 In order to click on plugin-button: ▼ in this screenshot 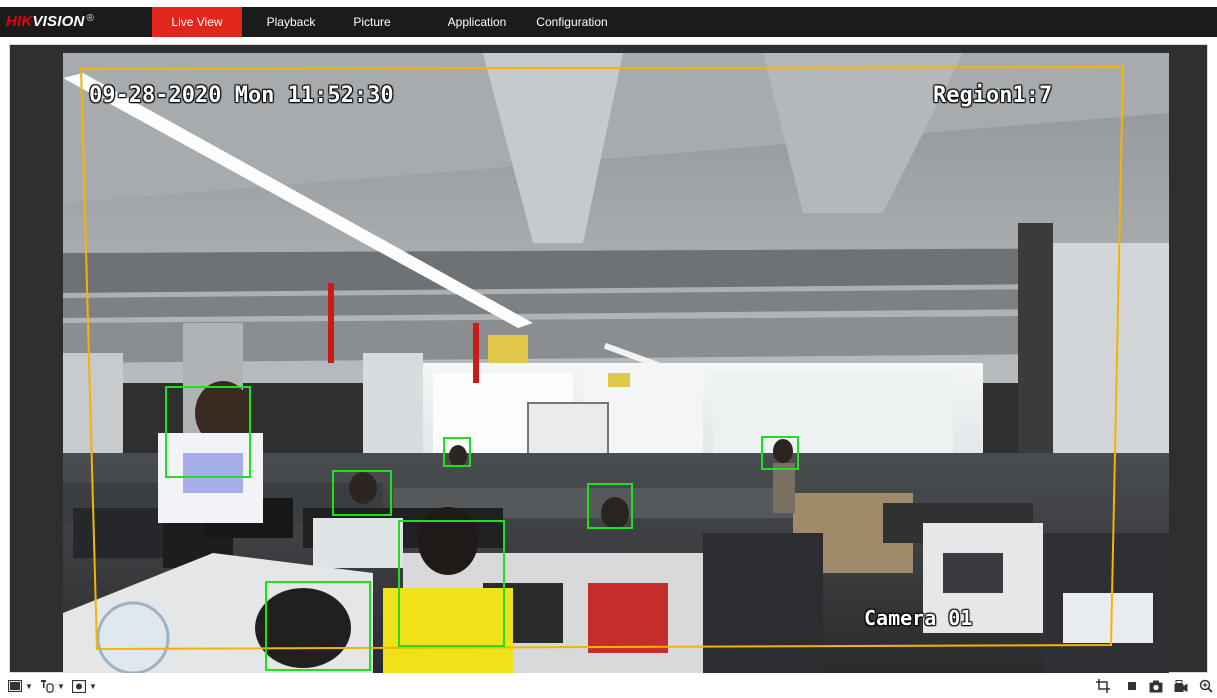, I will do `click(84, 686)`.